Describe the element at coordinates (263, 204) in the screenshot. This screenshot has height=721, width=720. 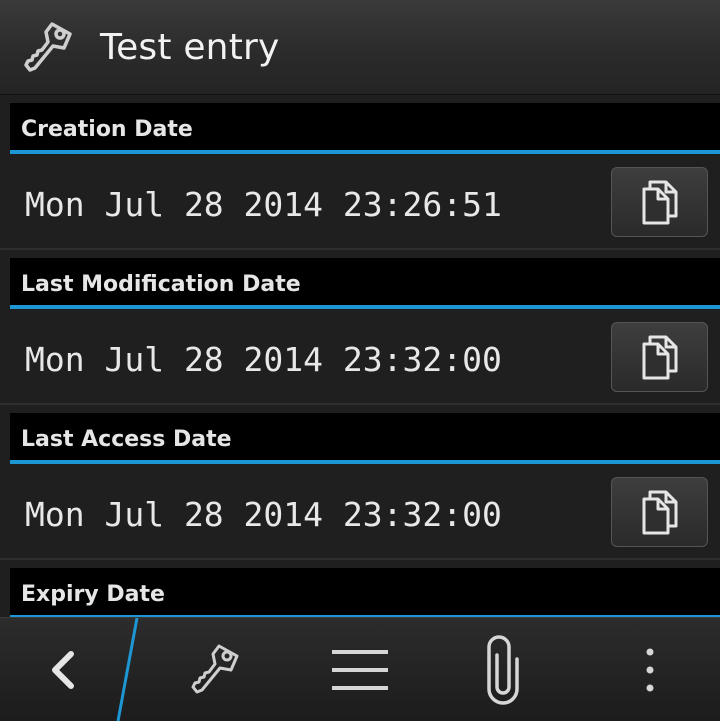
I see `date-value: Mon Jul 28 2014 23:26:51` at that location.